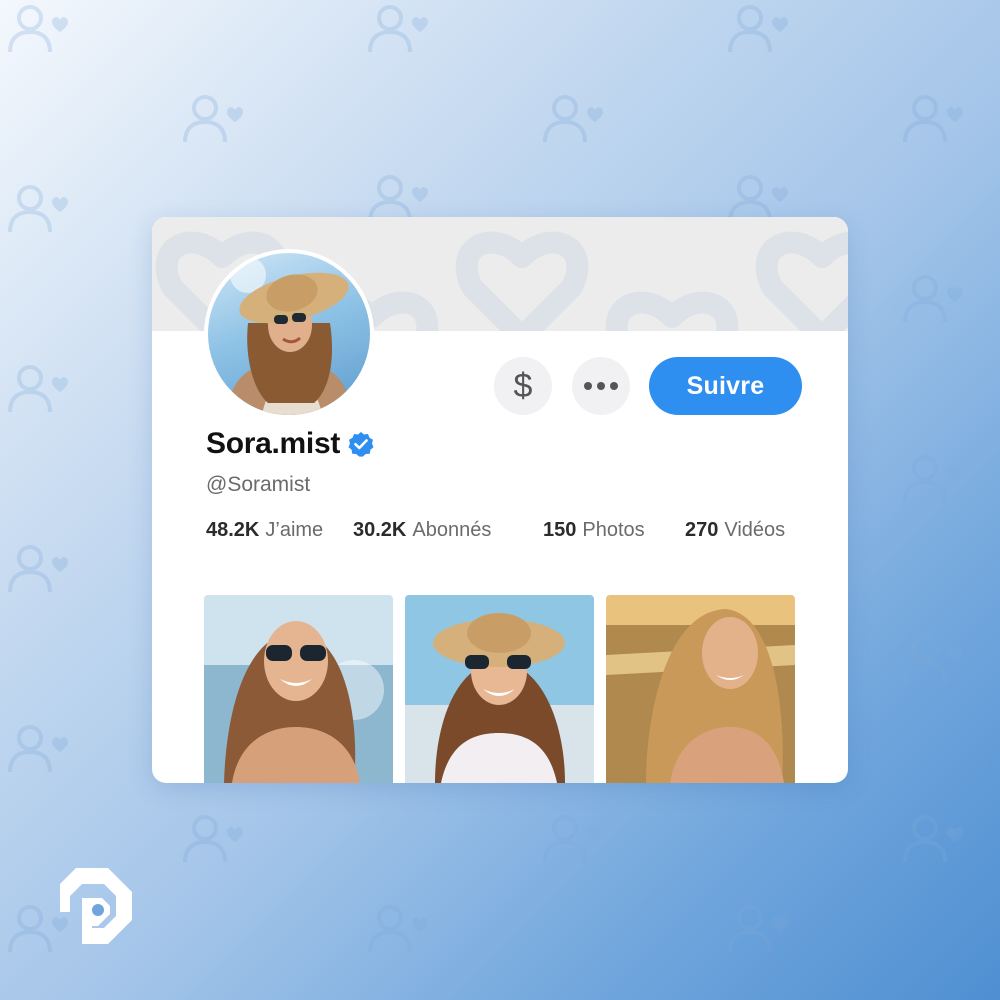 The height and width of the screenshot is (1000, 1000). I want to click on stat-photos-label: Photos, so click(613, 530).